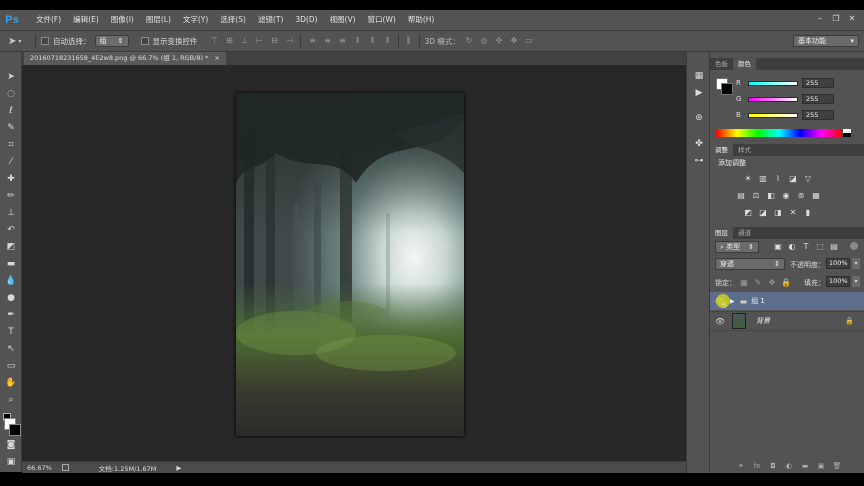  What do you see at coordinates (328, 41) in the screenshot?
I see `distribute-vcenter-icon: ≡` at bounding box center [328, 41].